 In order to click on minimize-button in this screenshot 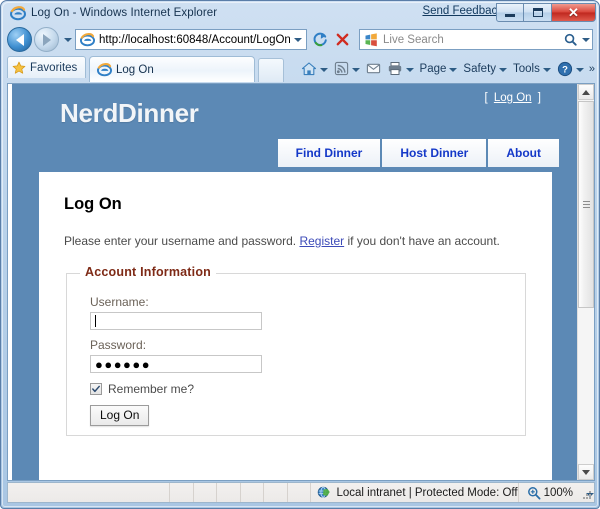, I will do `click(510, 12)`.